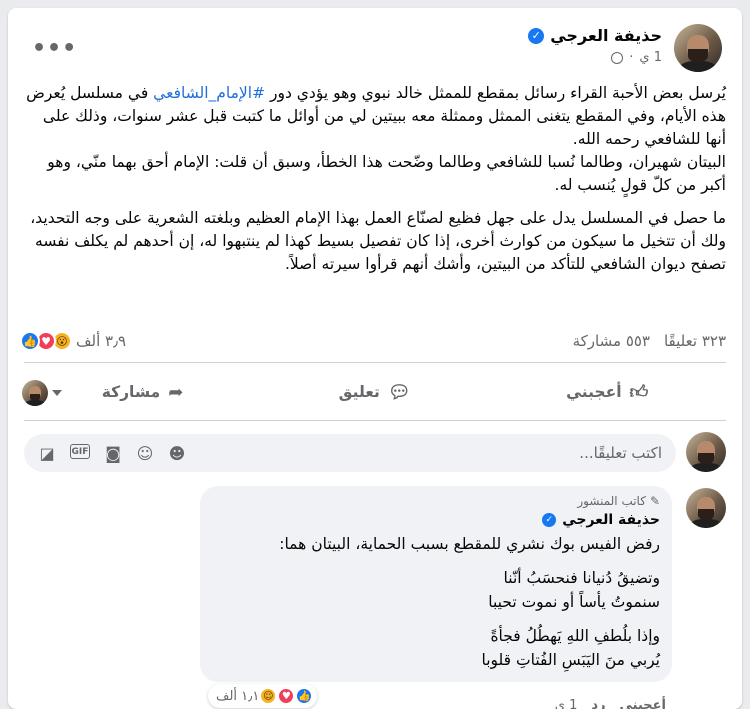 The image size is (750, 709). What do you see at coordinates (176, 392) in the screenshot?
I see `share-icon: ➦` at bounding box center [176, 392].